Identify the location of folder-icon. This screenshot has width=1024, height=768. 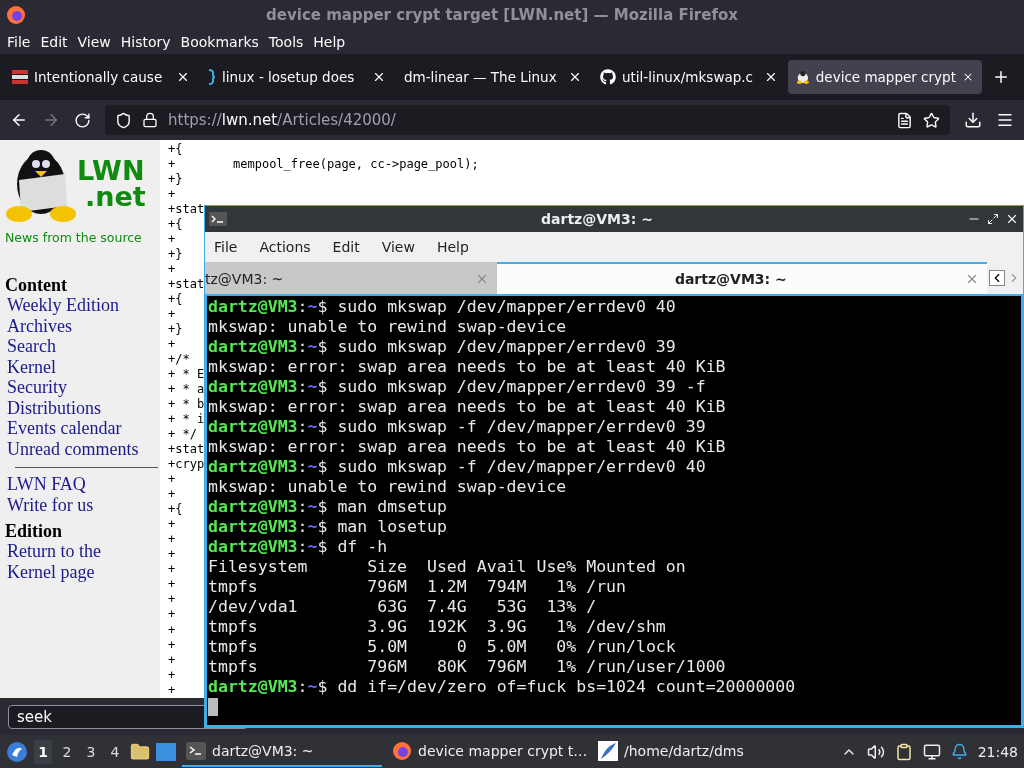
(140, 751).